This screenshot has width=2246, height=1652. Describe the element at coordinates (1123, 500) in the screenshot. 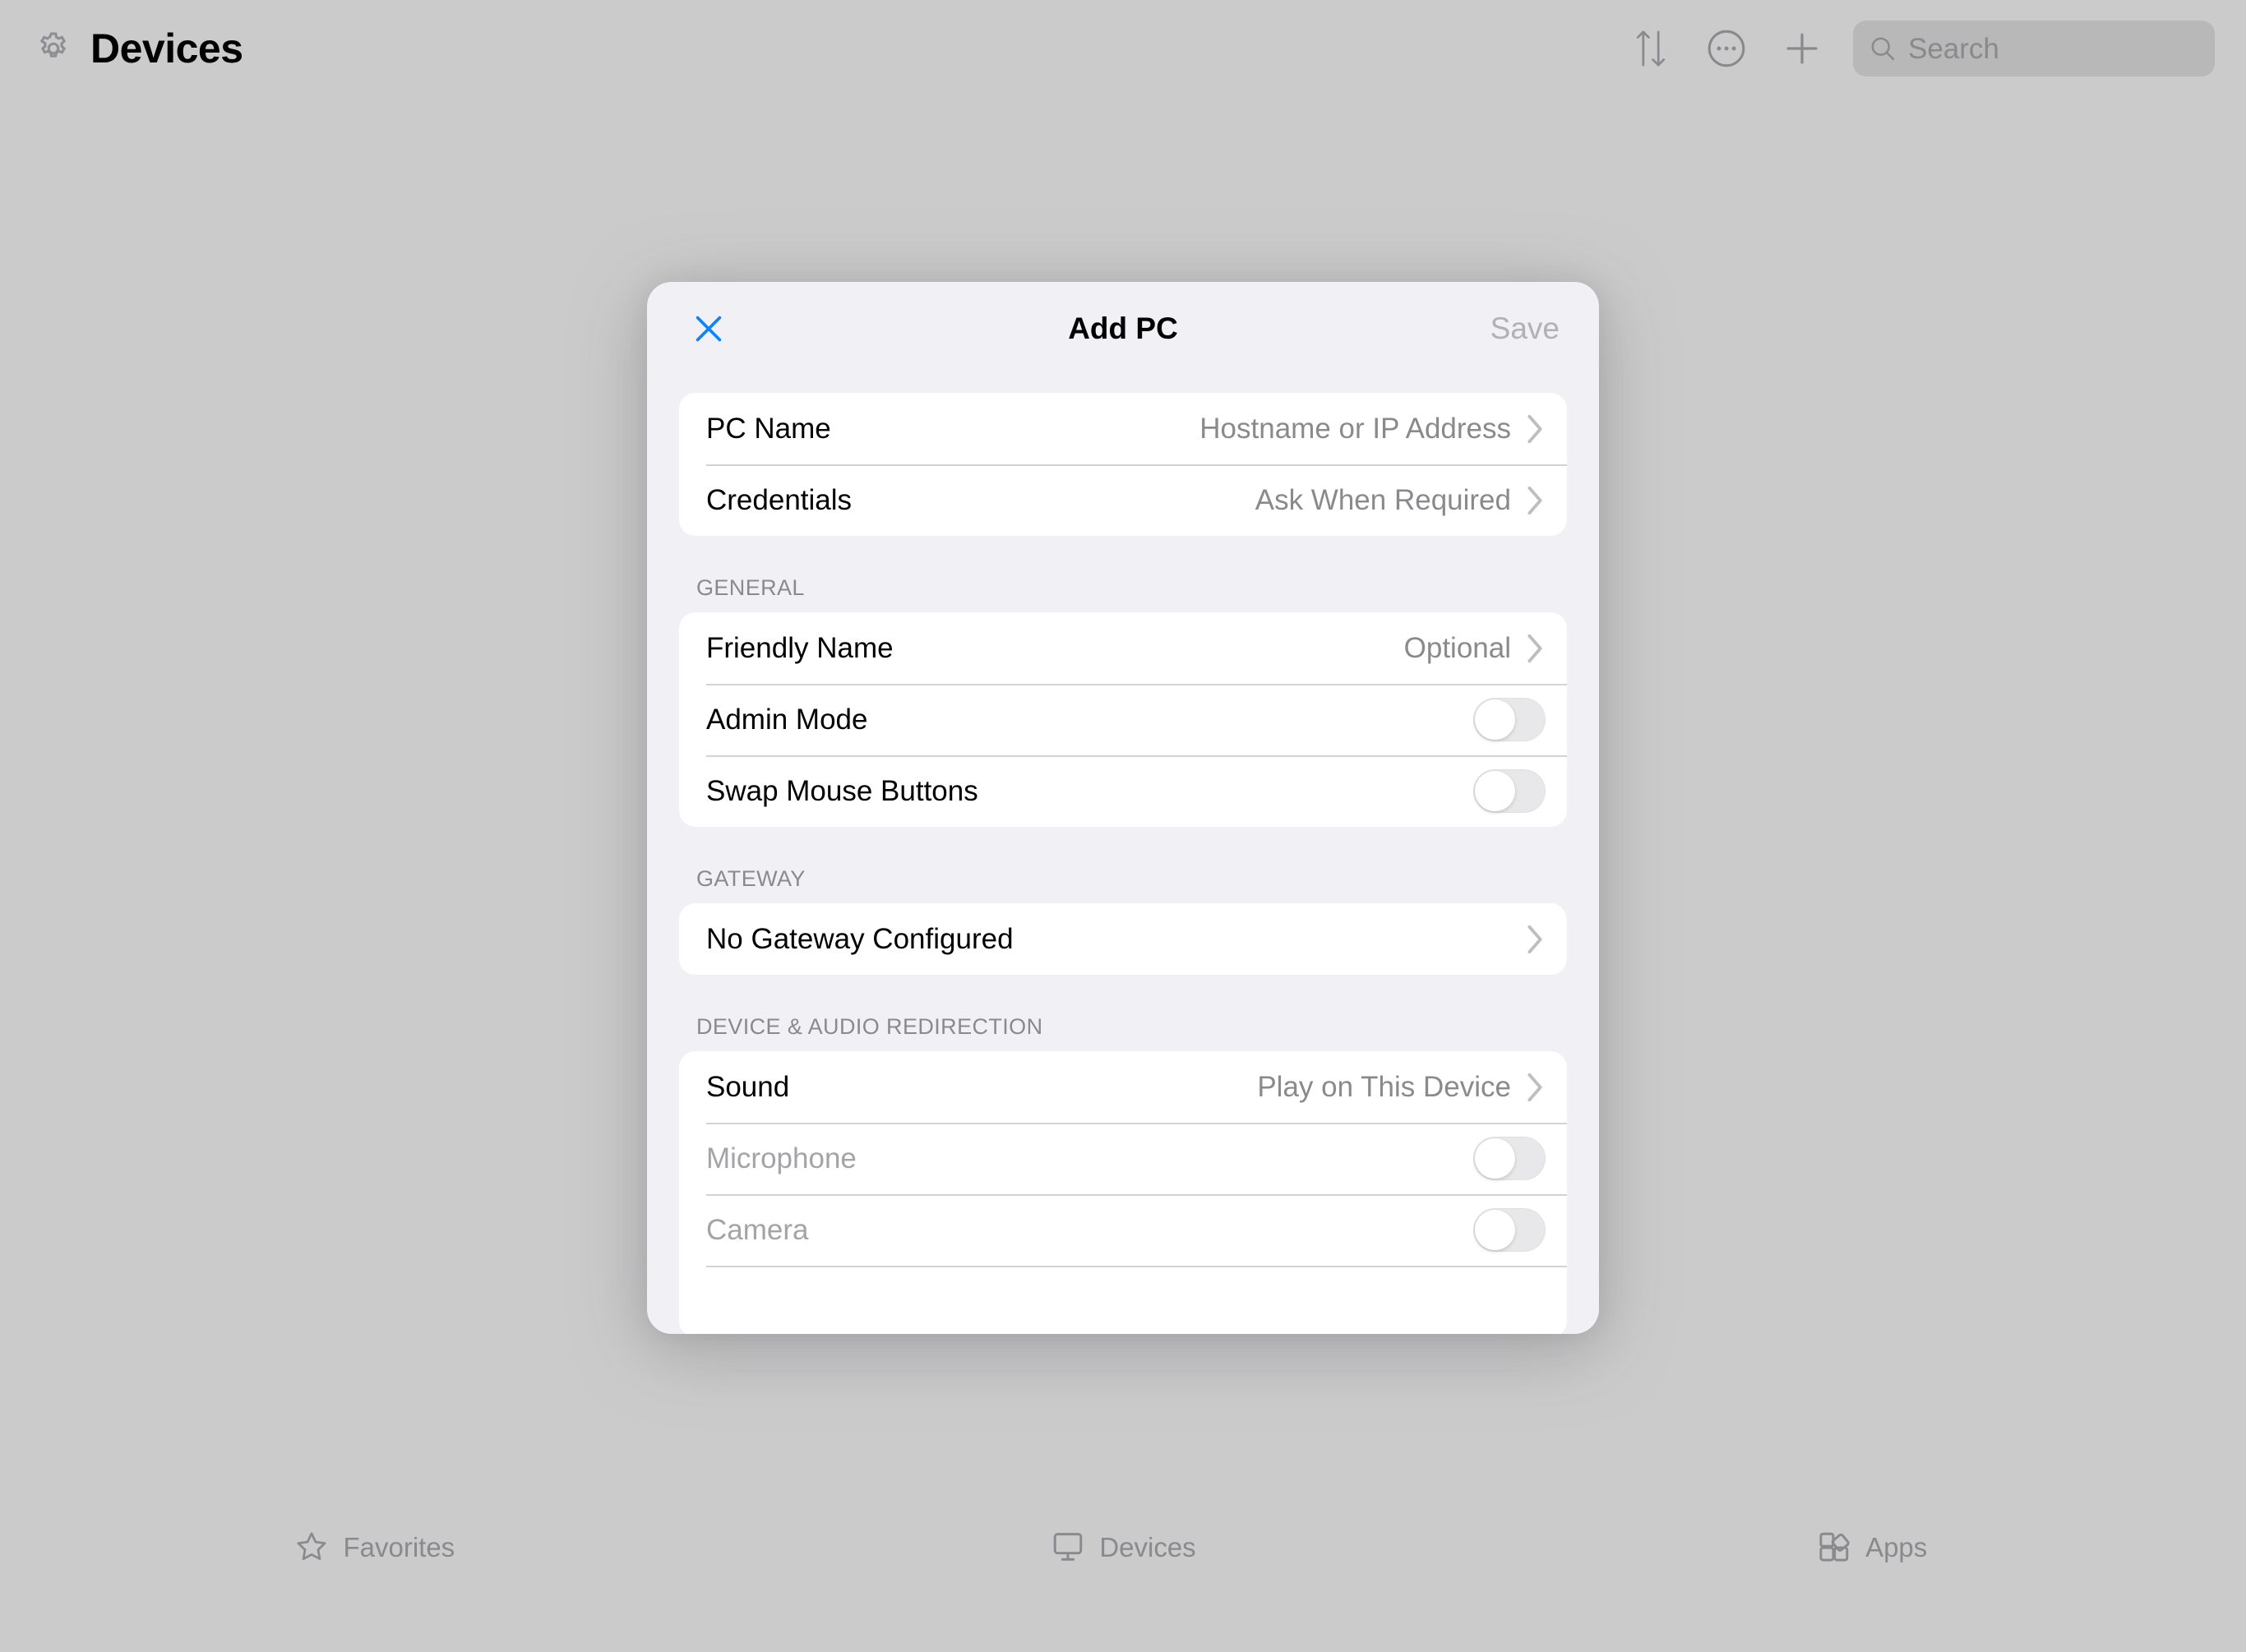

I see `row-credentials: Credentials Ask When Required` at that location.